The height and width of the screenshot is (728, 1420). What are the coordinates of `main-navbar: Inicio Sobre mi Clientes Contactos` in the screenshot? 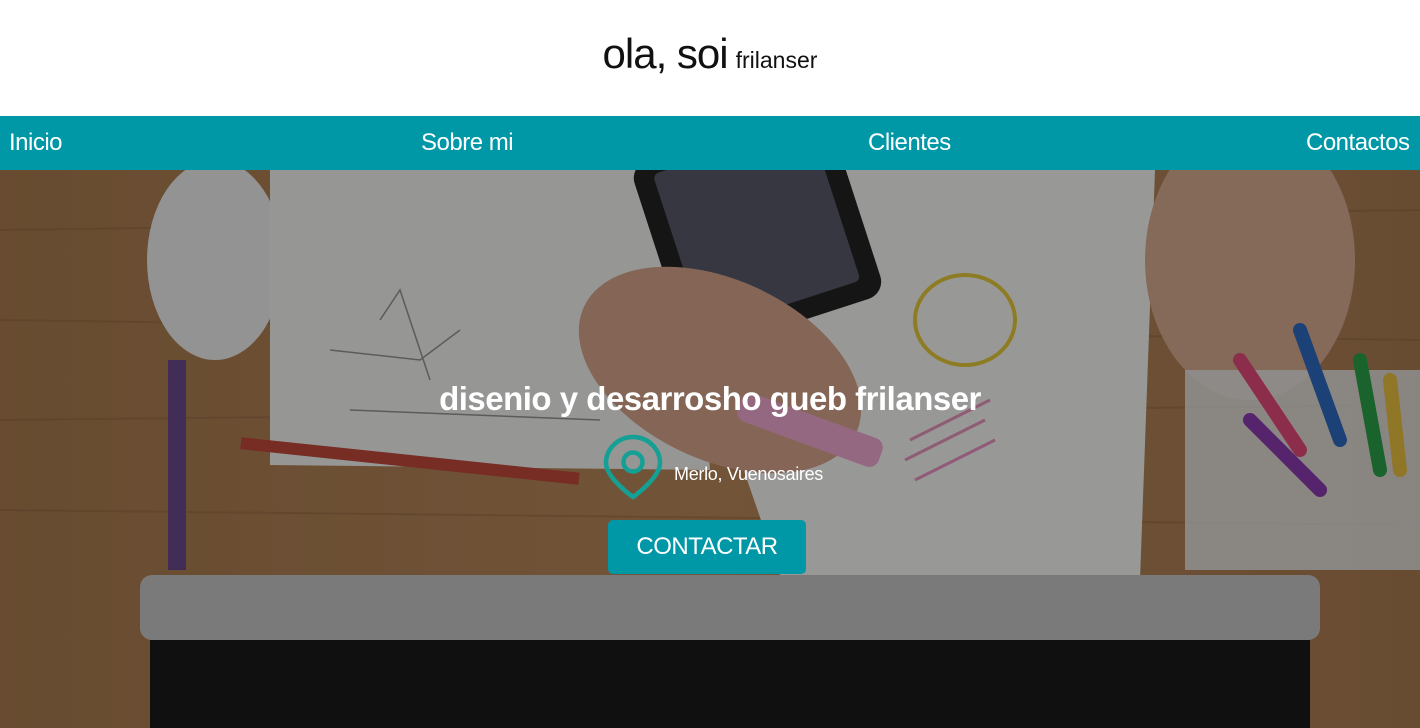 It's located at (710, 143).